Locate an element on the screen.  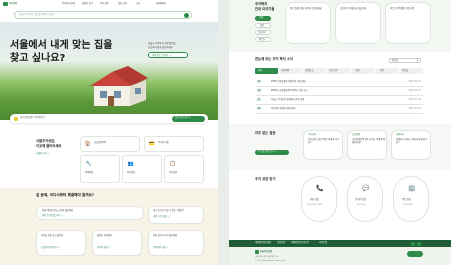
news-date: 2025.05.20 is located at coordinates (414, 108).